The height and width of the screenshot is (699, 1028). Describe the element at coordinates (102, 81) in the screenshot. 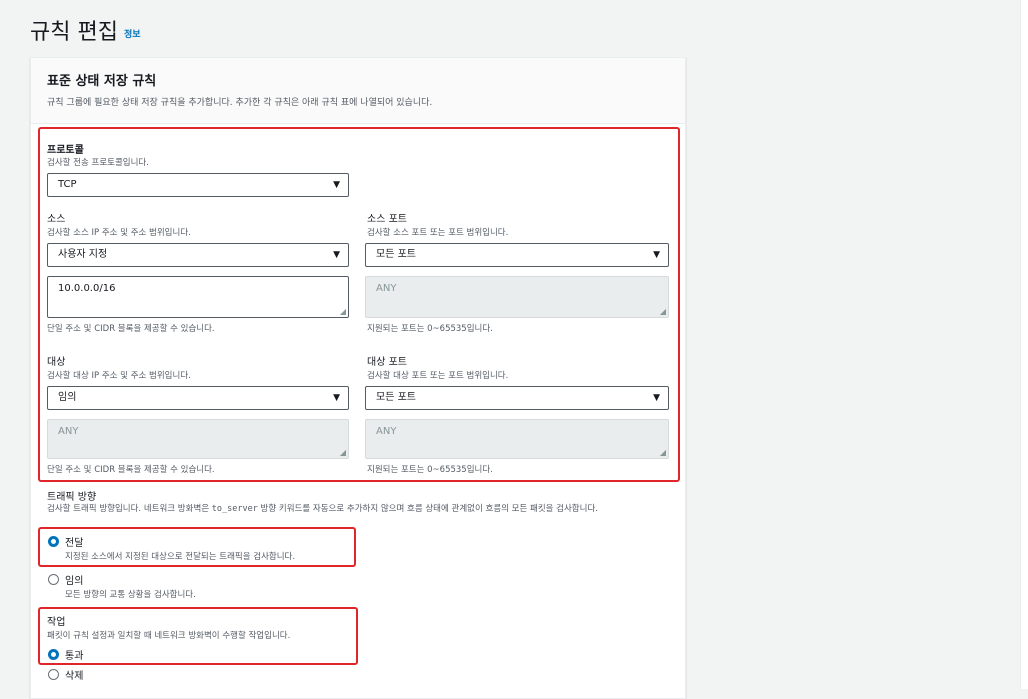

I see `panel-title: 표준 상태 저장 규칙` at that location.